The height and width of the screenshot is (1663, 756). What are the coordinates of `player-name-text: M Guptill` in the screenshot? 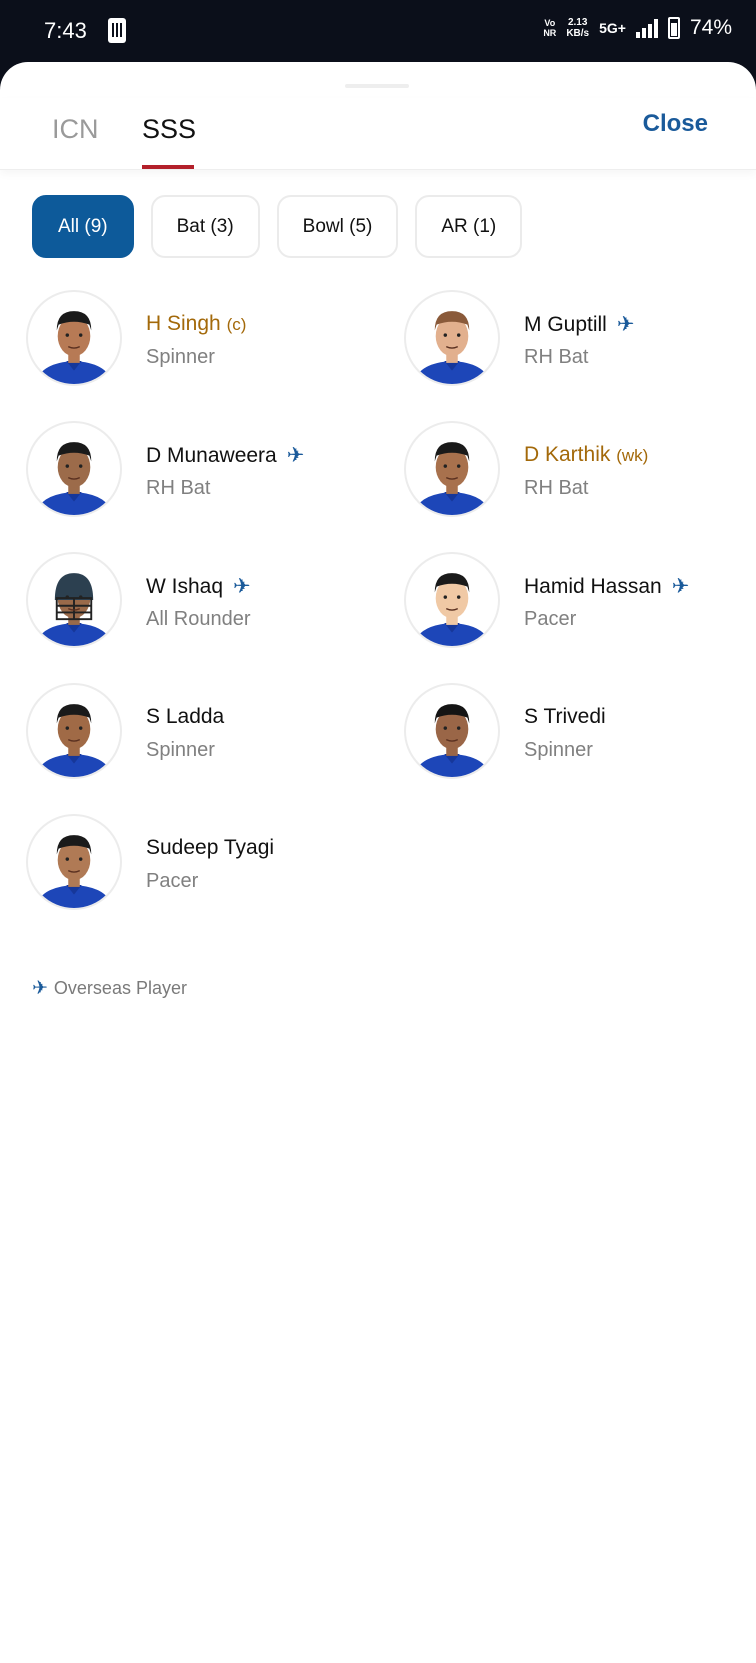 It's located at (565, 324).